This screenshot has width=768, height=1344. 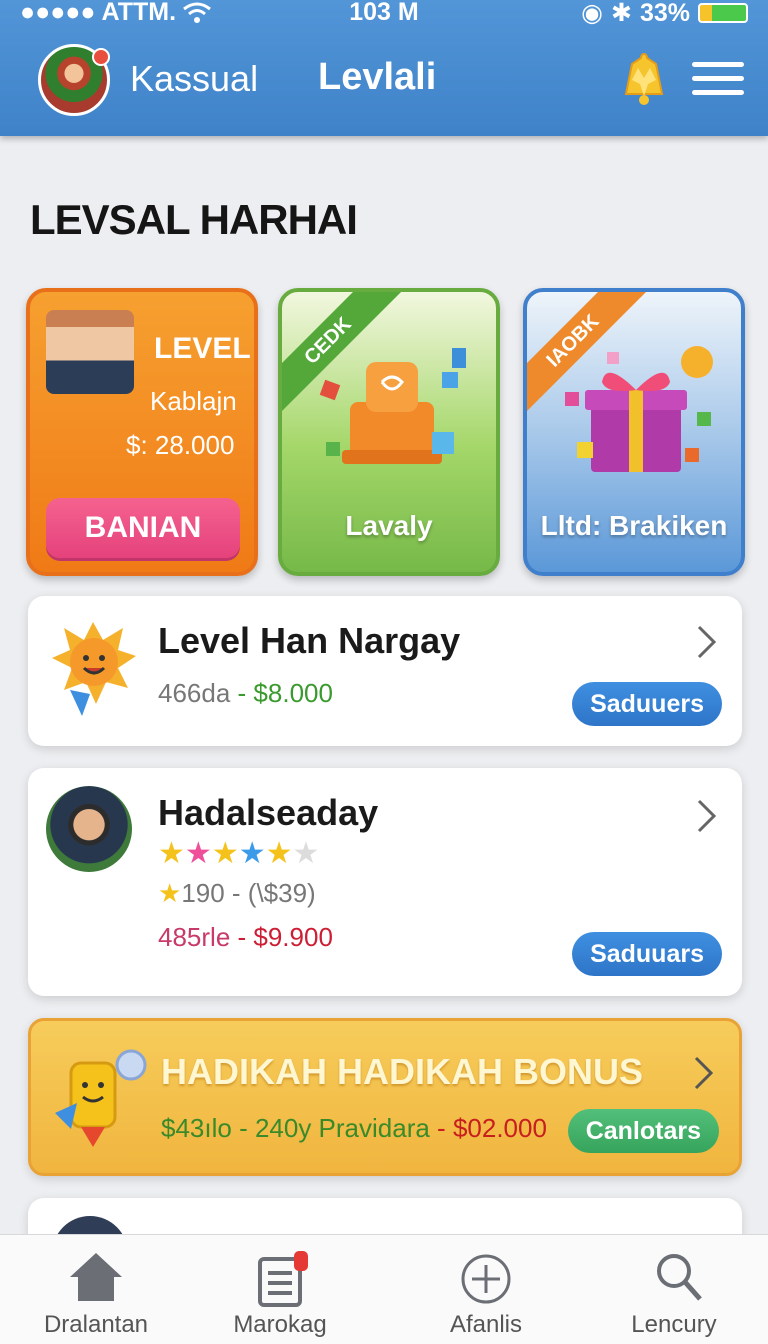 What do you see at coordinates (293, 693) in the screenshot?
I see `card-price: $8.000` at bounding box center [293, 693].